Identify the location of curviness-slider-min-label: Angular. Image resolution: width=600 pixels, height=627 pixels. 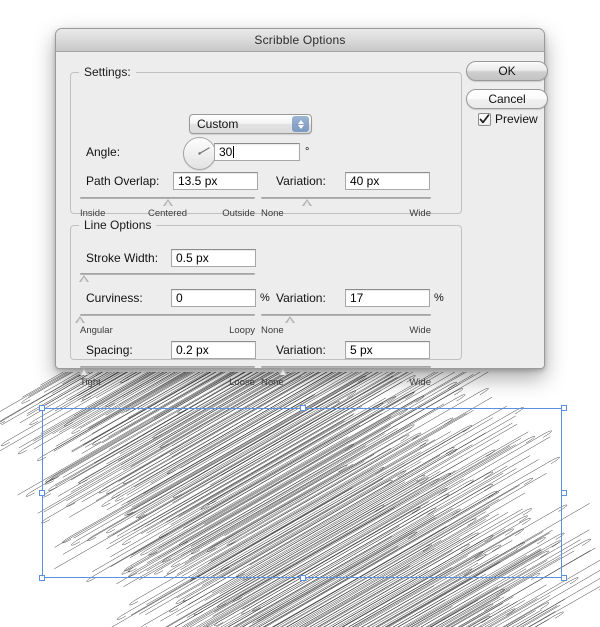
(96, 330).